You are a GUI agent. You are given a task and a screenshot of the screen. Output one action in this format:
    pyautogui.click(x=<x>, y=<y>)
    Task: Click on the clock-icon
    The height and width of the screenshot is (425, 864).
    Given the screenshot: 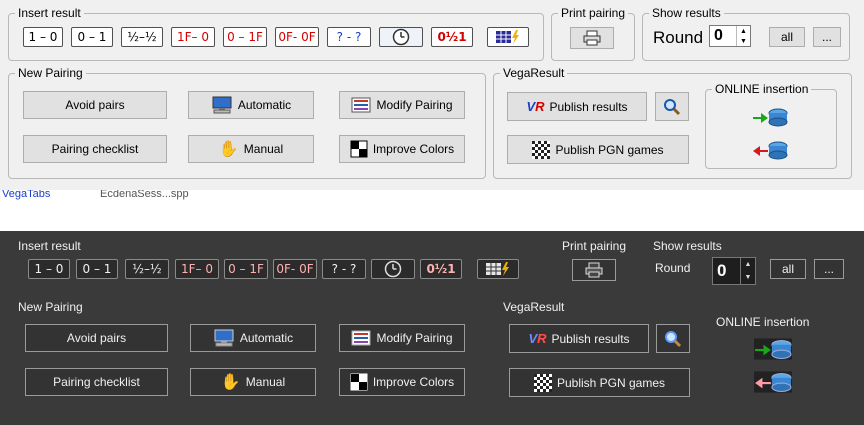 What is the action you would take?
    pyautogui.click(x=393, y=269)
    